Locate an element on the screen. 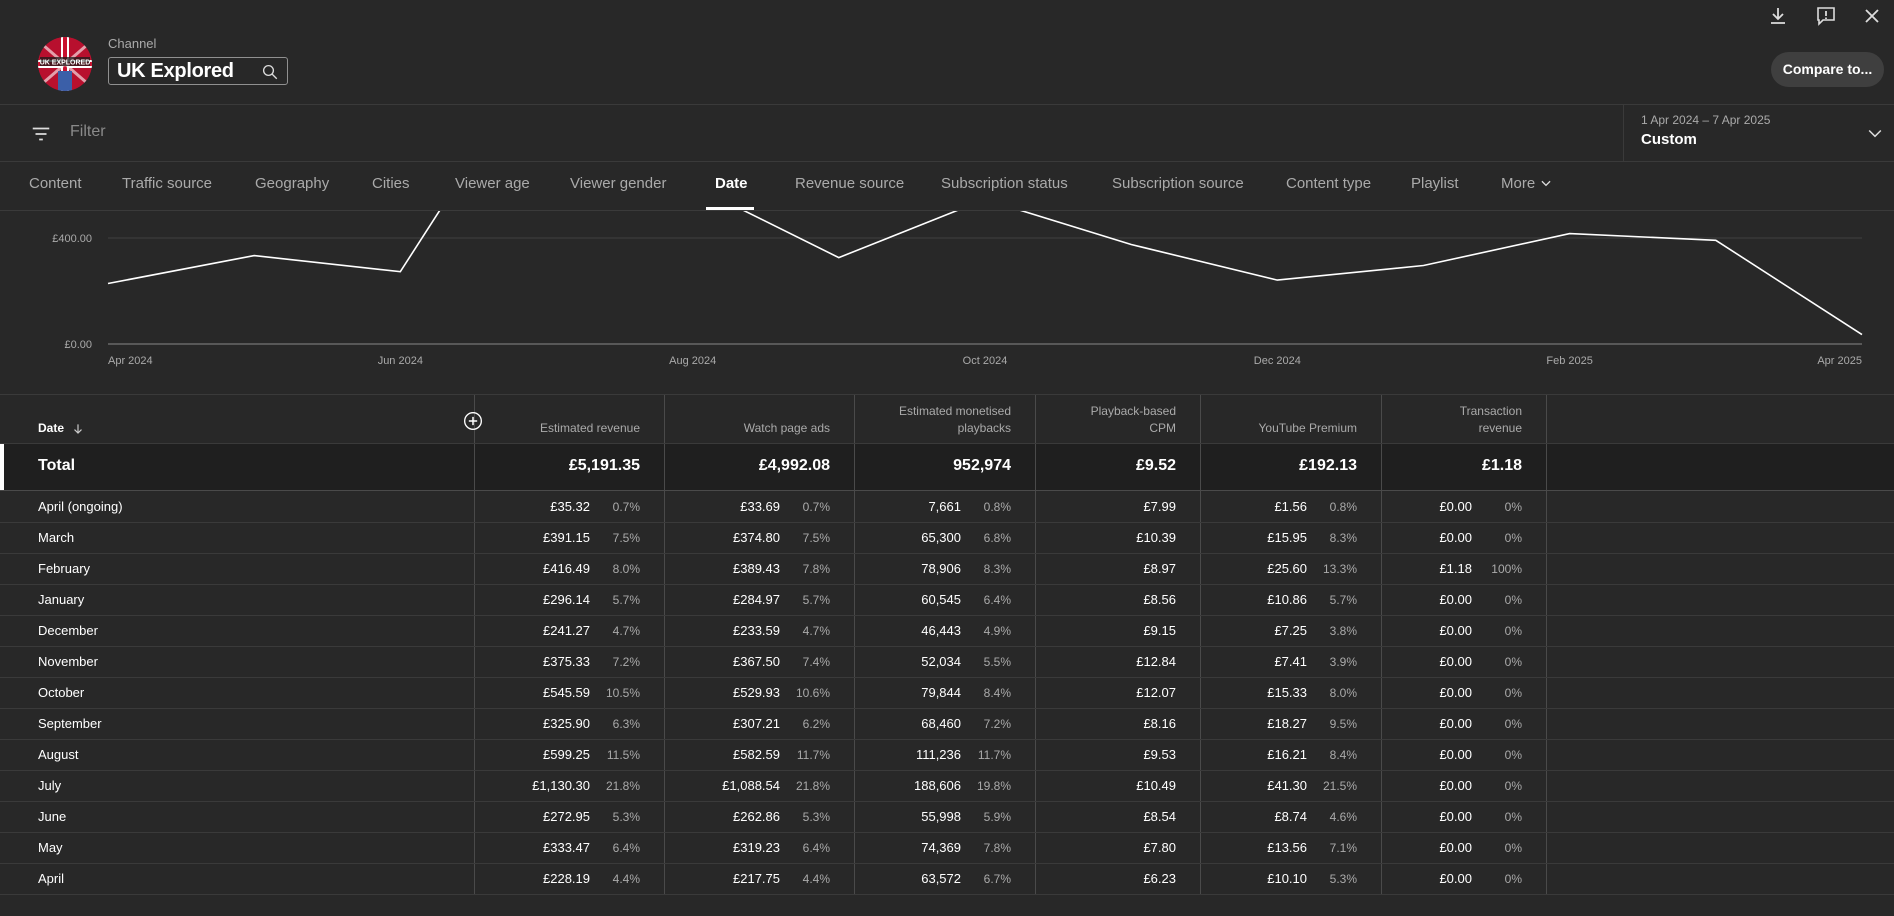 The height and width of the screenshot is (916, 1894). column-header: Watch page ads is located at coordinates (755, 428).